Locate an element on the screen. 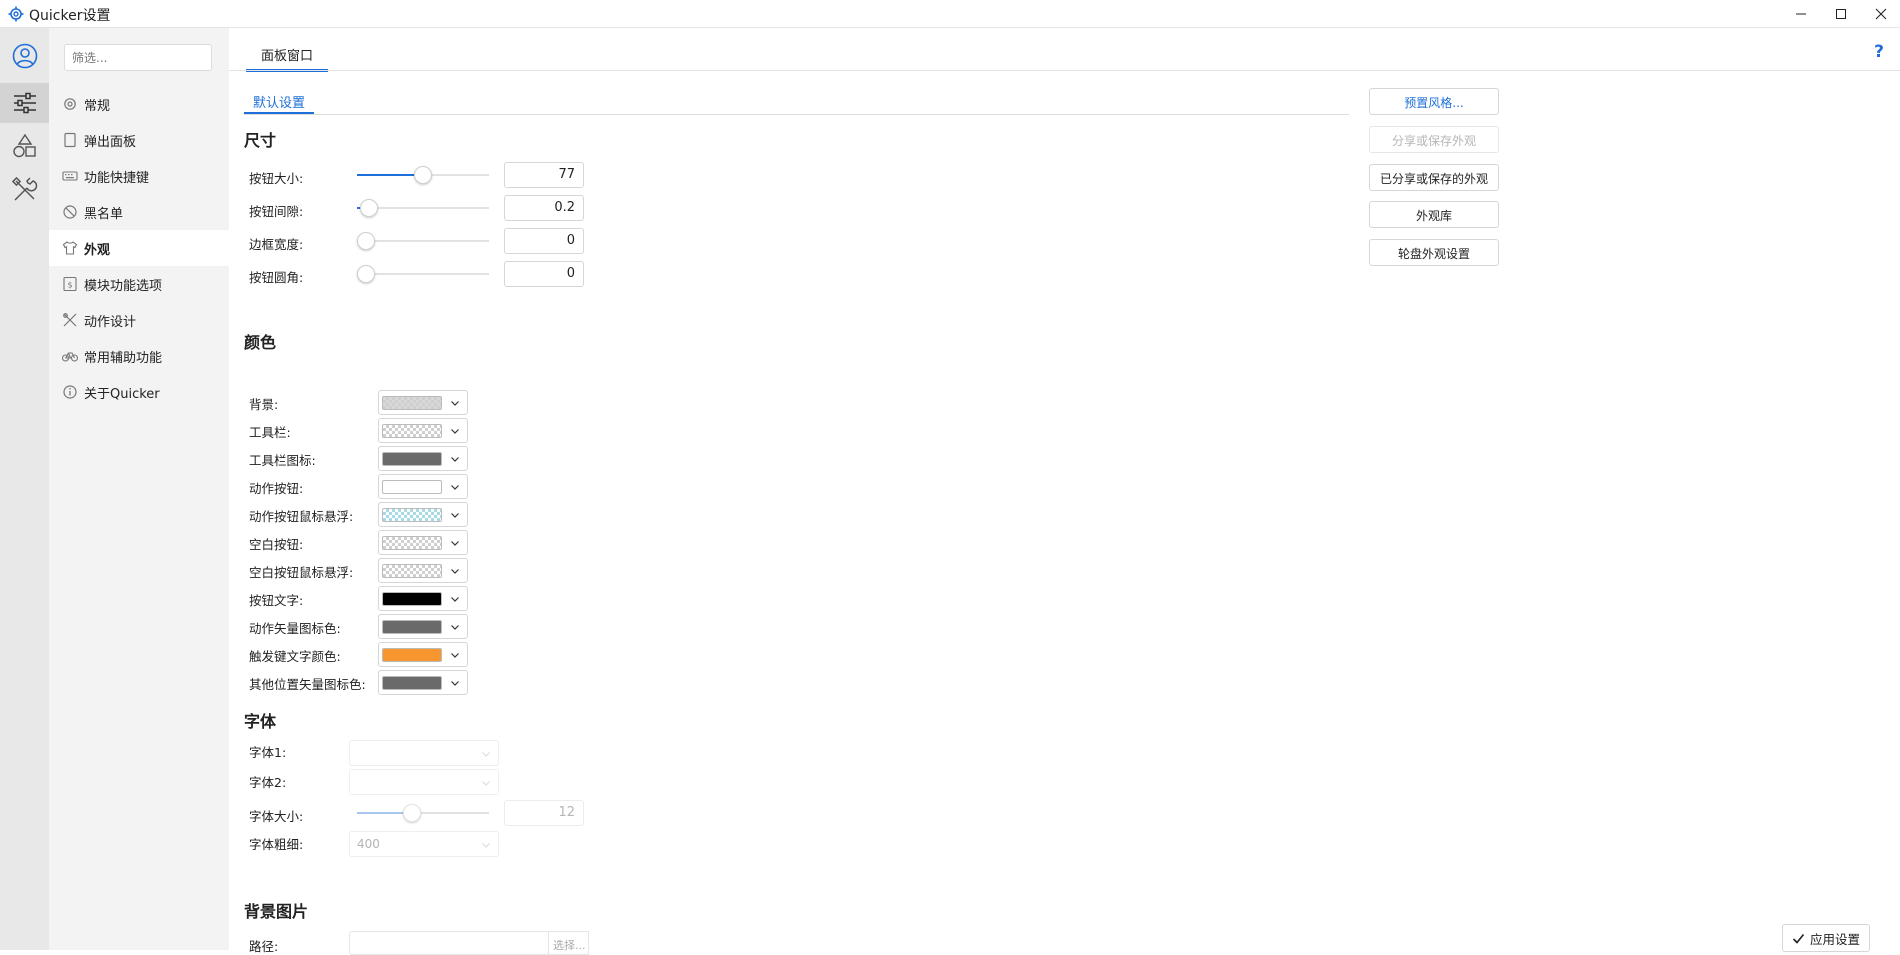 The image size is (1900, 955). nav-item-assist-tools: 常用辅助功能 is located at coordinates (139, 356).